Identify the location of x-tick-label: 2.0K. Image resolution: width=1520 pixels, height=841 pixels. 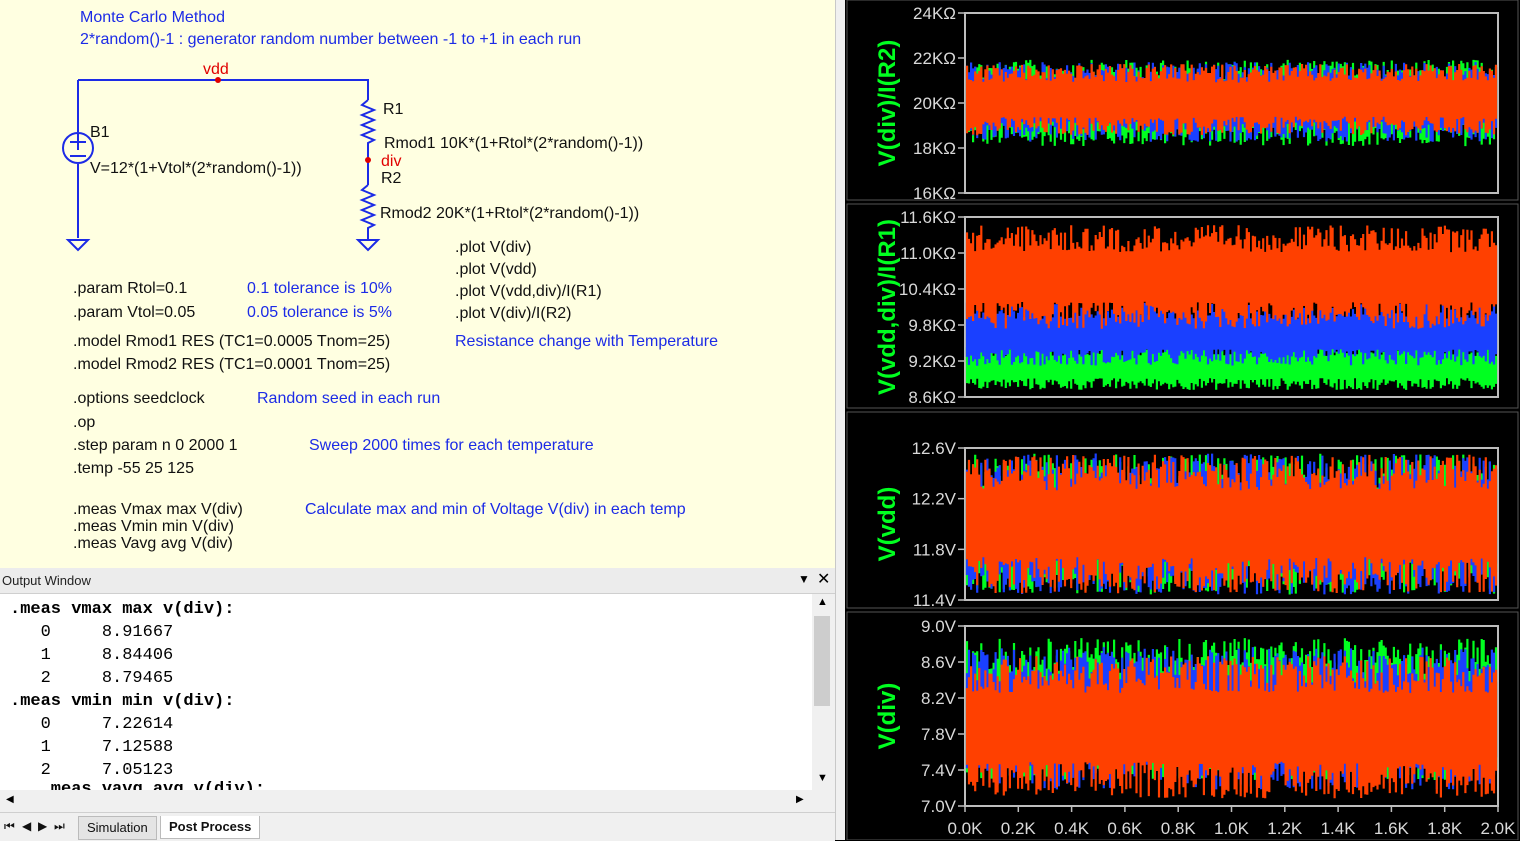
(1499, 828).